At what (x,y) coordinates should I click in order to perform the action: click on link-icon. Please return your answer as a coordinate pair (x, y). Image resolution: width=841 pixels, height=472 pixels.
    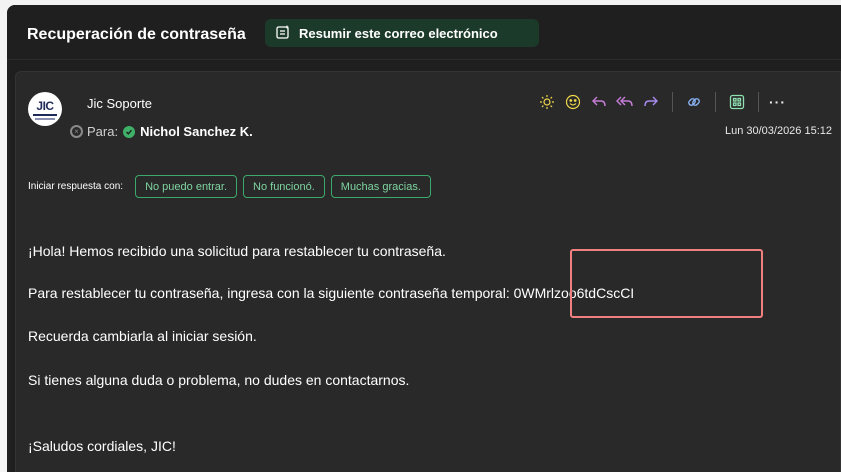
    Looking at the image, I should click on (694, 102).